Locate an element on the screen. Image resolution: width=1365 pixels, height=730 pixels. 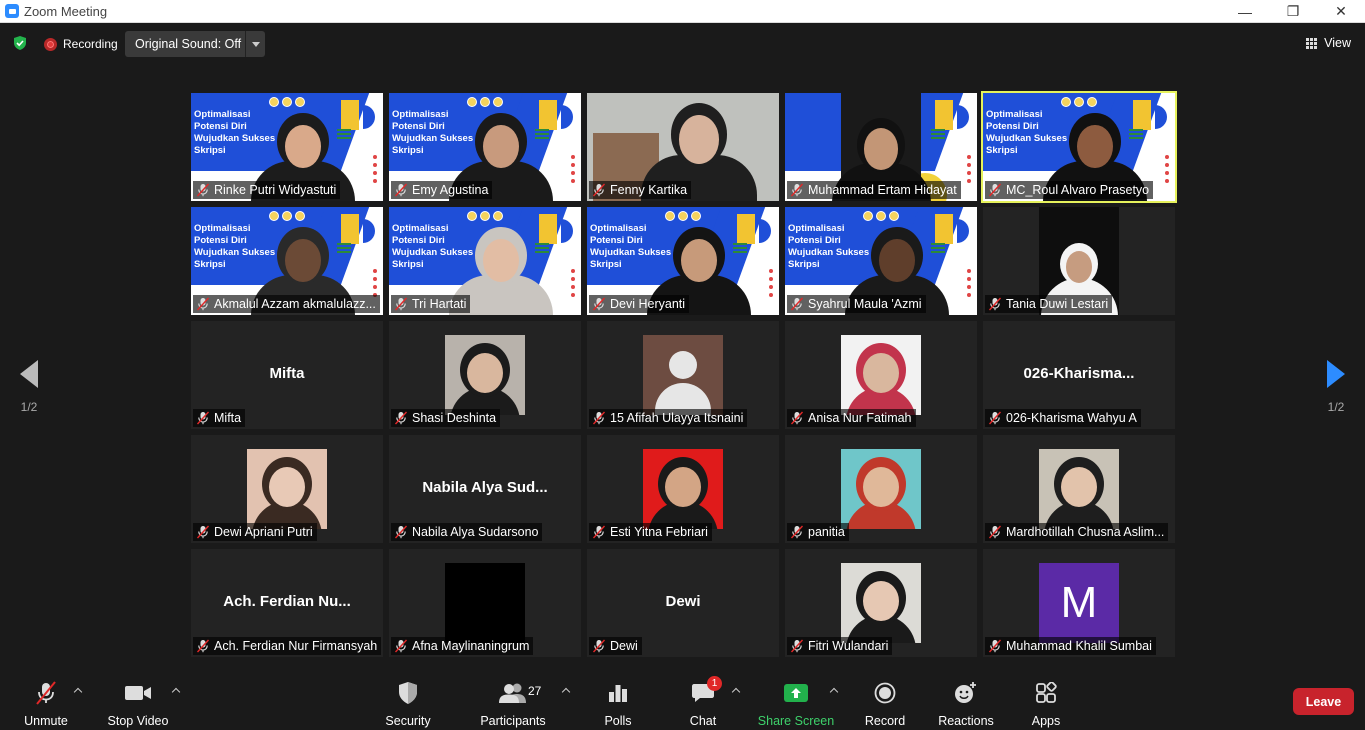
recording-indicator: Recording is located at coordinates (81, 44).